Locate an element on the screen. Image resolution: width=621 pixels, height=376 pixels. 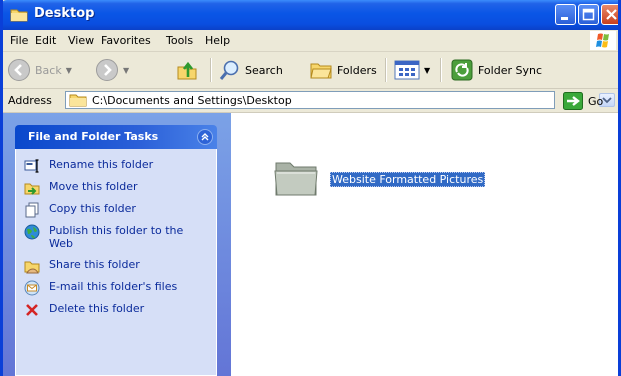
views-button: ▼ is located at coordinates (412, 70).